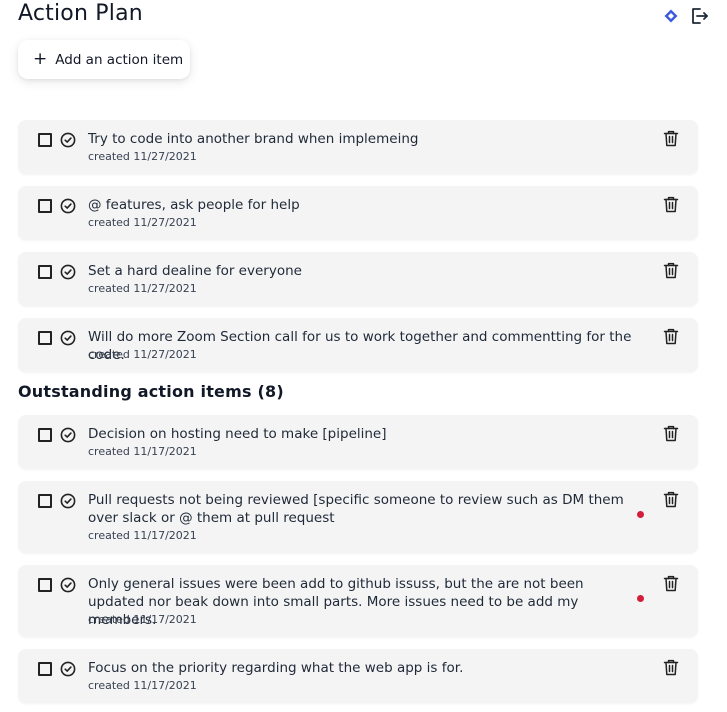 This screenshot has width=727, height=712. I want to click on add-action-item-label: Add an action item, so click(119, 59).